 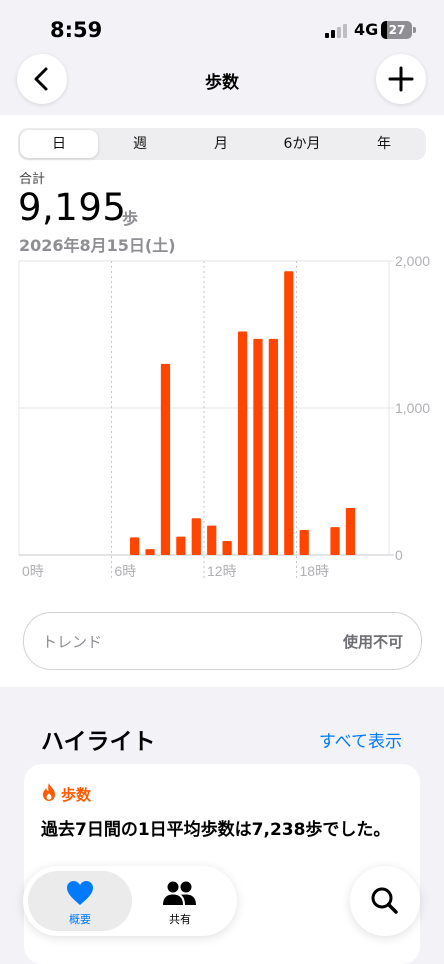 I want to click on heart-icon, so click(x=80, y=893).